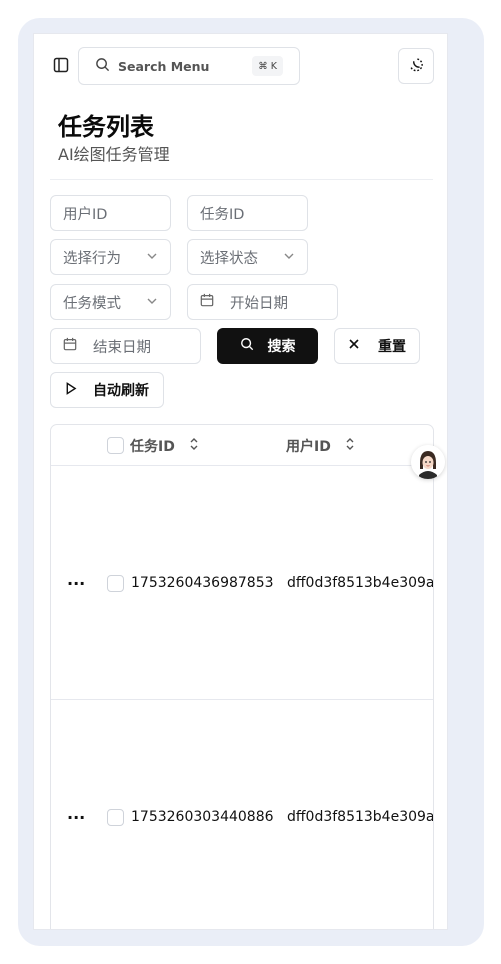 The image size is (501, 964). I want to click on auto-refresh-label: 自动刷新, so click(121, 391).